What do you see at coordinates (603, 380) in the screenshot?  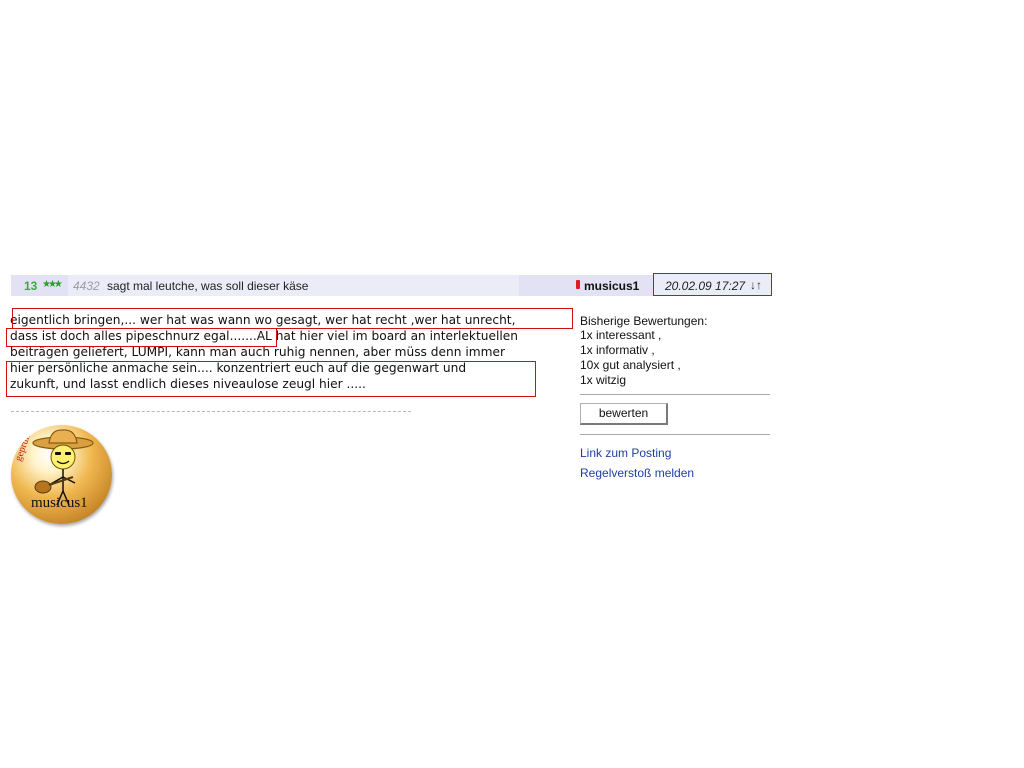 I see `rating-item: 1x witzig` at bounding box center [603, 380].